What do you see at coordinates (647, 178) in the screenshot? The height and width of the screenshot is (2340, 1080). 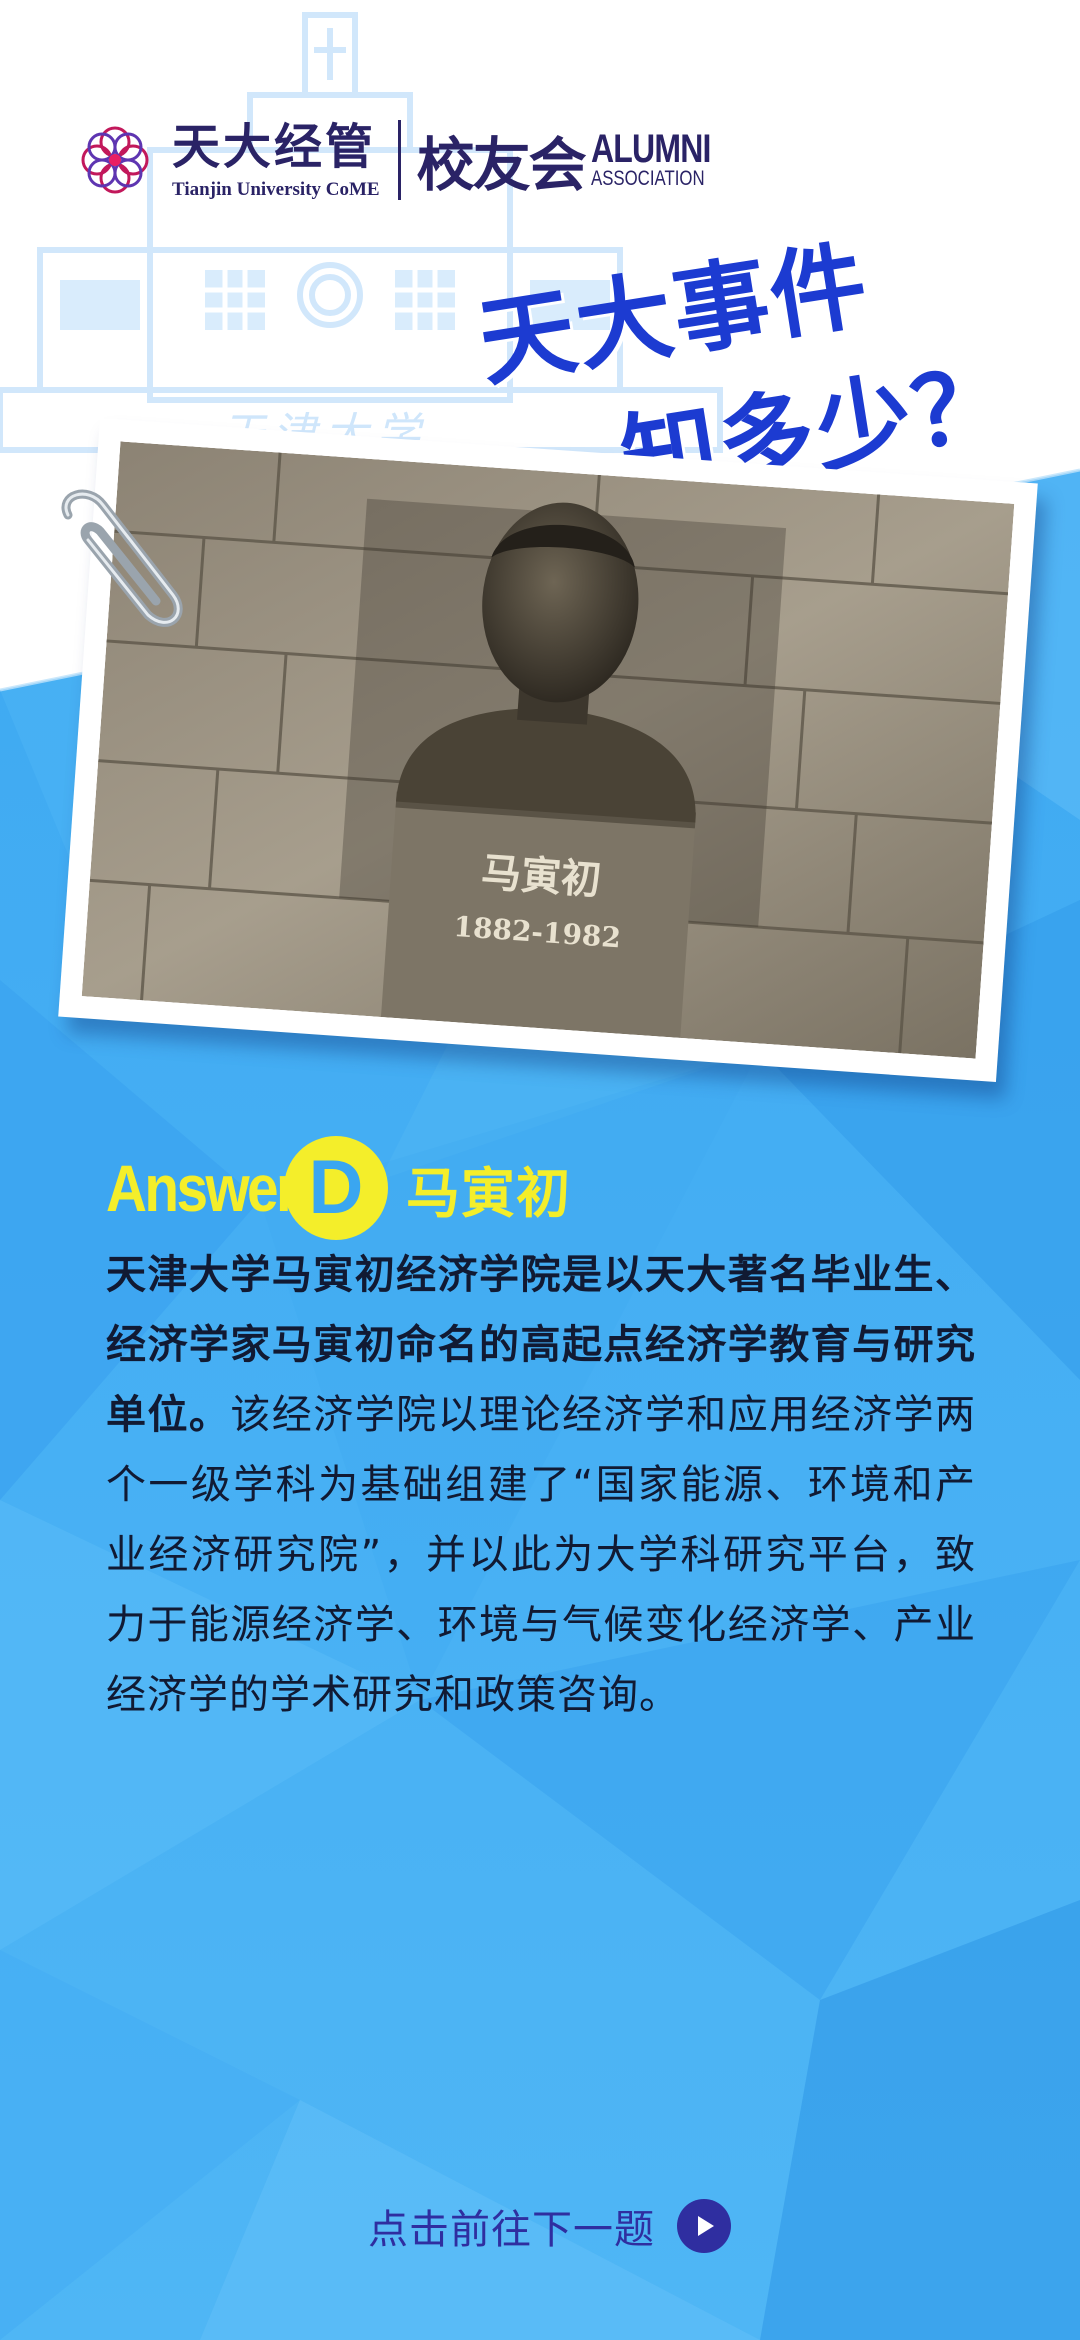 I see `association-text: ASSOCIATION` at bounding box center [647, 178].